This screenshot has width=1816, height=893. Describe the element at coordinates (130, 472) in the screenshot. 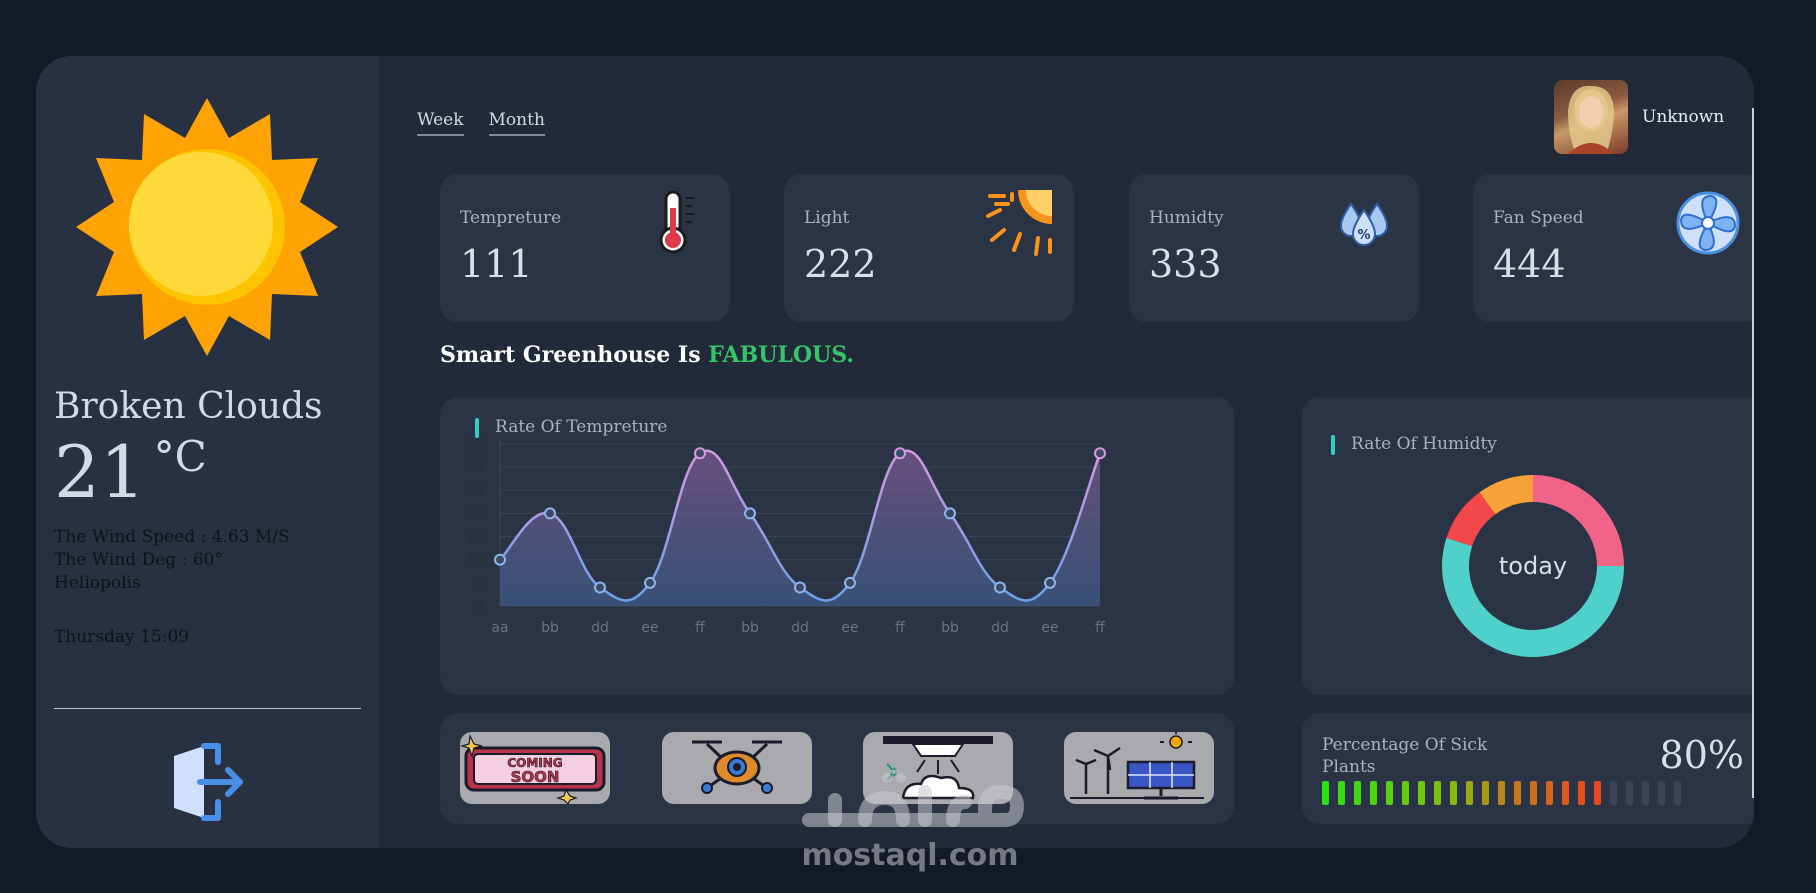

I see `current-temperature: 21 °C` at that location.